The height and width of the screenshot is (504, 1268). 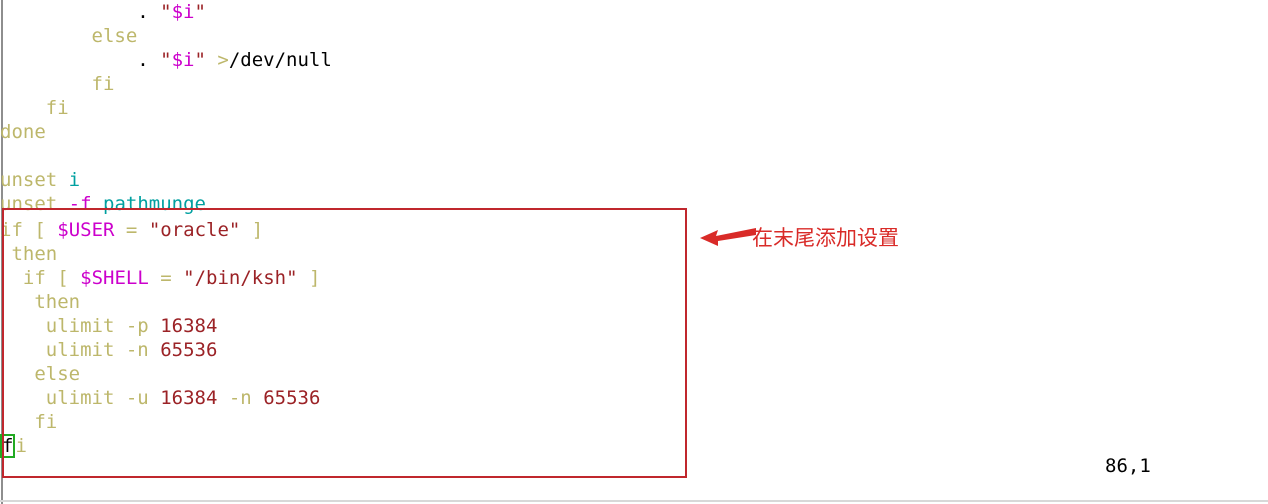 I want to click on code-token: >, so click(x=217, y=60).